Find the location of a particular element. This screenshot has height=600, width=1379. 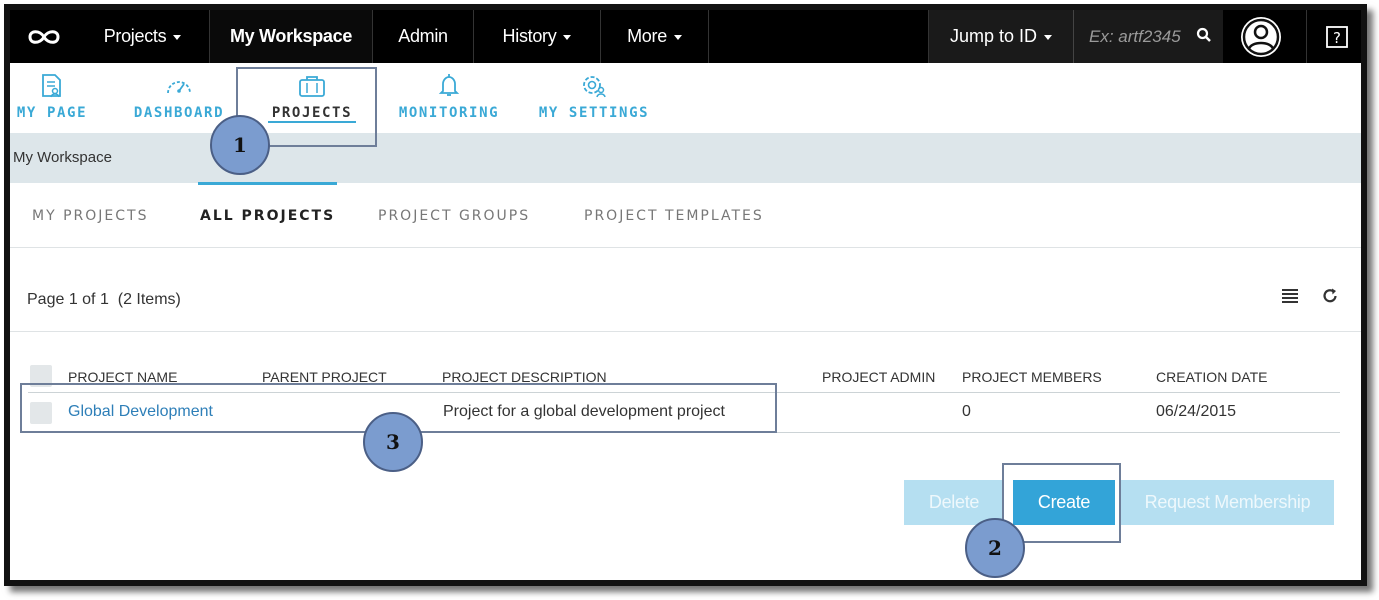

jump-to-id-menu: Jump to ID is located at coordinates (1001, 36).